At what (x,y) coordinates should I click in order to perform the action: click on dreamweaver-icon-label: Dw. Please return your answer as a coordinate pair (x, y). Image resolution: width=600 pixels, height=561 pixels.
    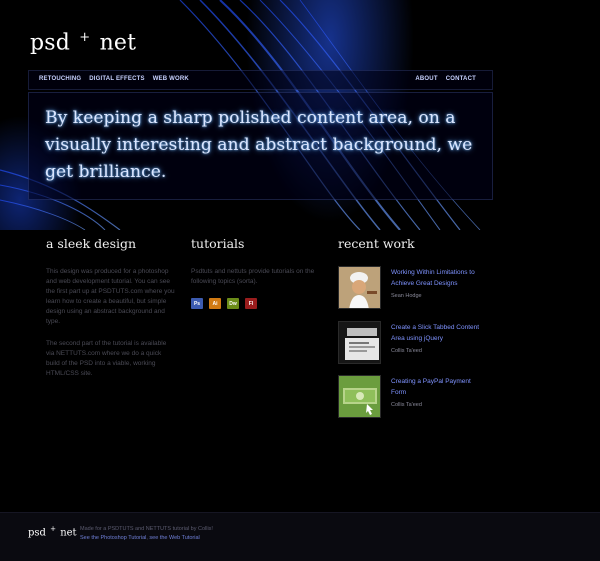
    Looking at the image, I should click on (233, 303).